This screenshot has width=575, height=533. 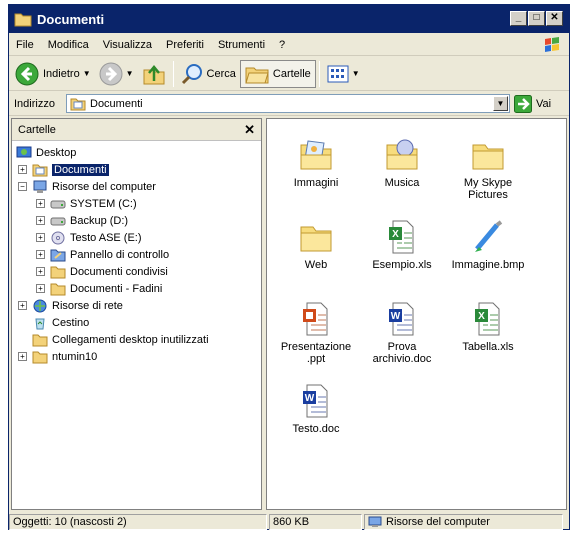 I want to click on tree-item-label: Documenti condivisi, so click(x=119, y=271).